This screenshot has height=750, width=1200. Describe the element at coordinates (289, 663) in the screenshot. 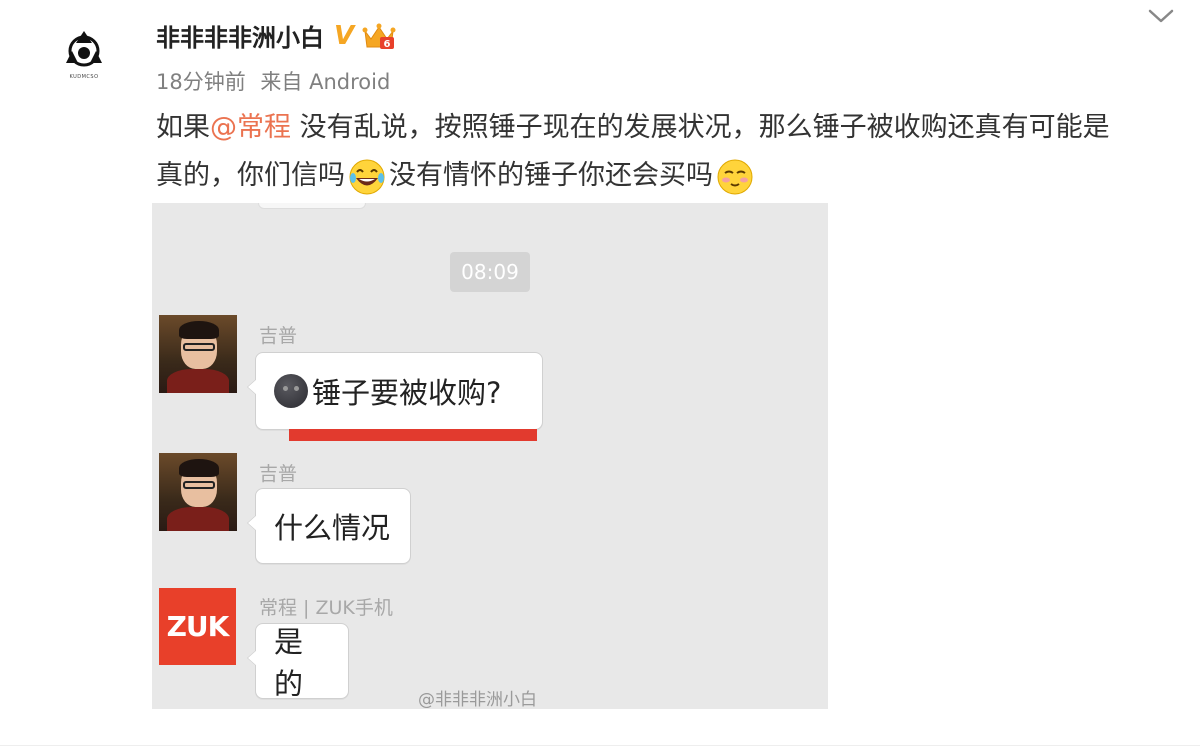

I see `chat-message-text: 是的` at that location.